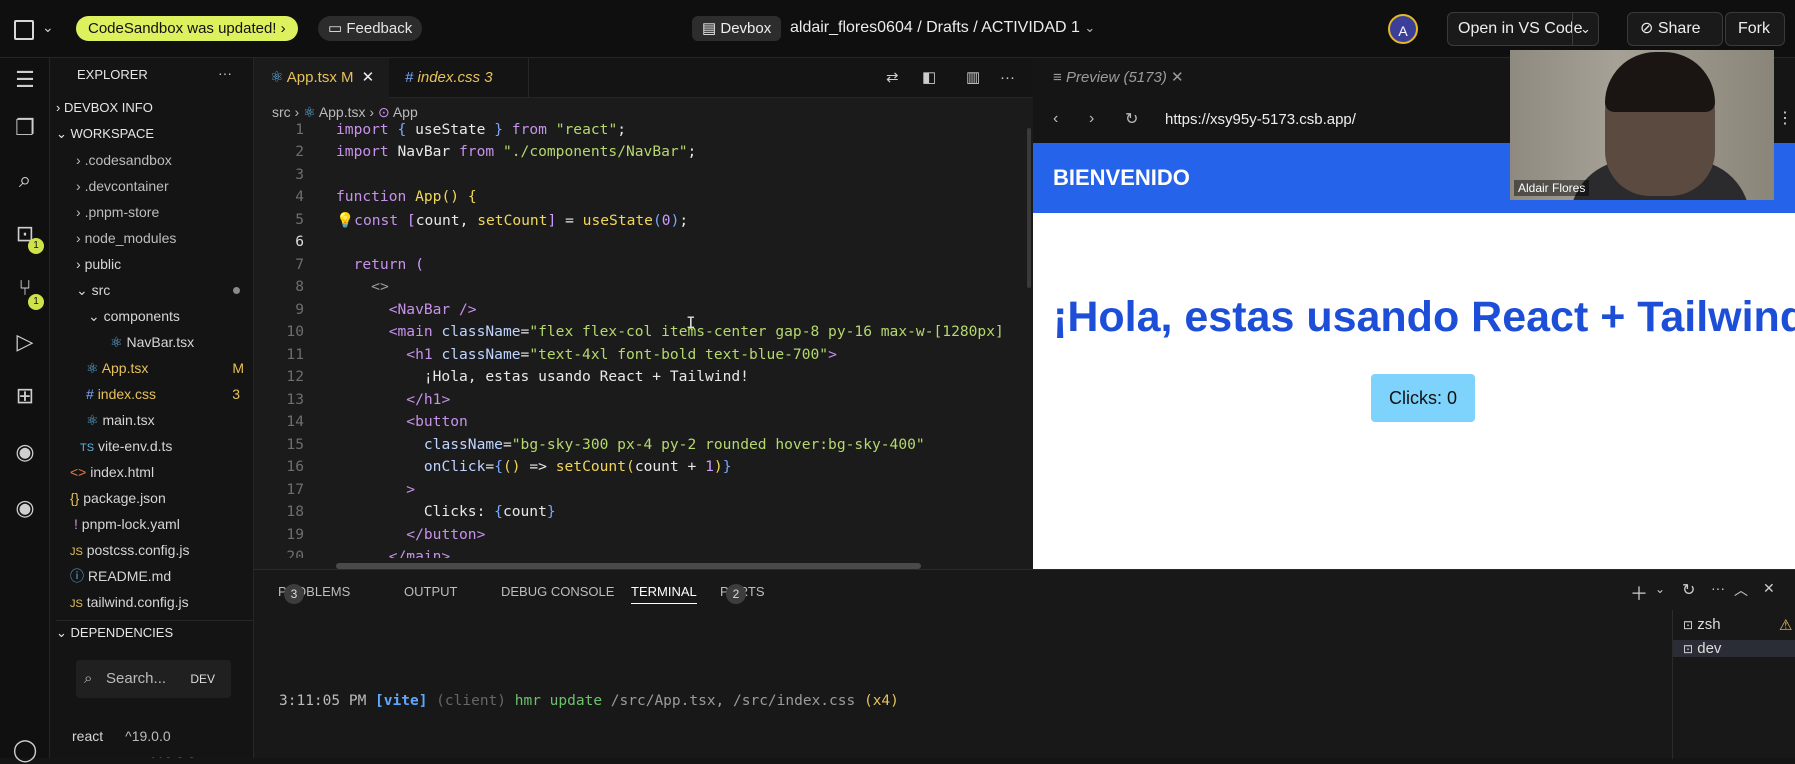  Describe the element at coordinates (153, 679) in the screenshot. I see `dependency-search-input: ⌕ Search... DEV` at that location.